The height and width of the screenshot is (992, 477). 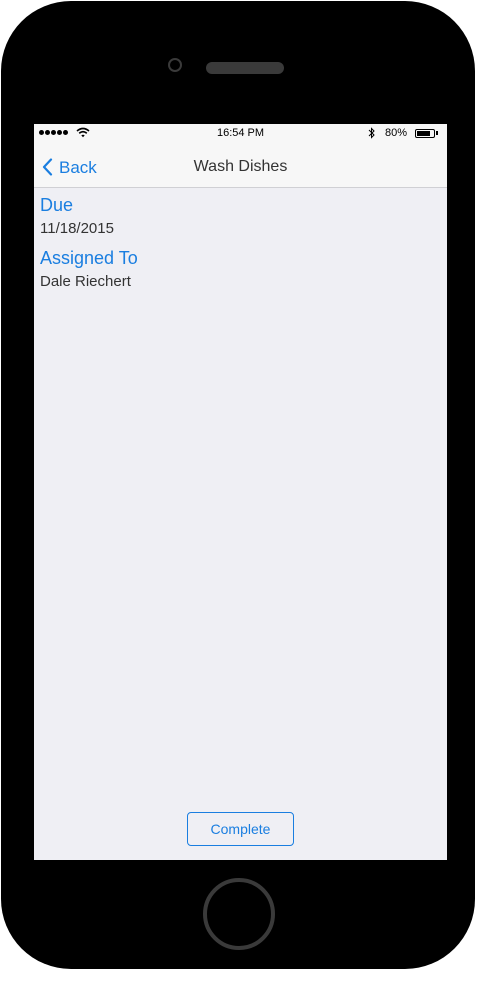 What do you see at coordinates (175, 65) in the screenshot?
I see `front-camera` at bounding box center [175, 65].